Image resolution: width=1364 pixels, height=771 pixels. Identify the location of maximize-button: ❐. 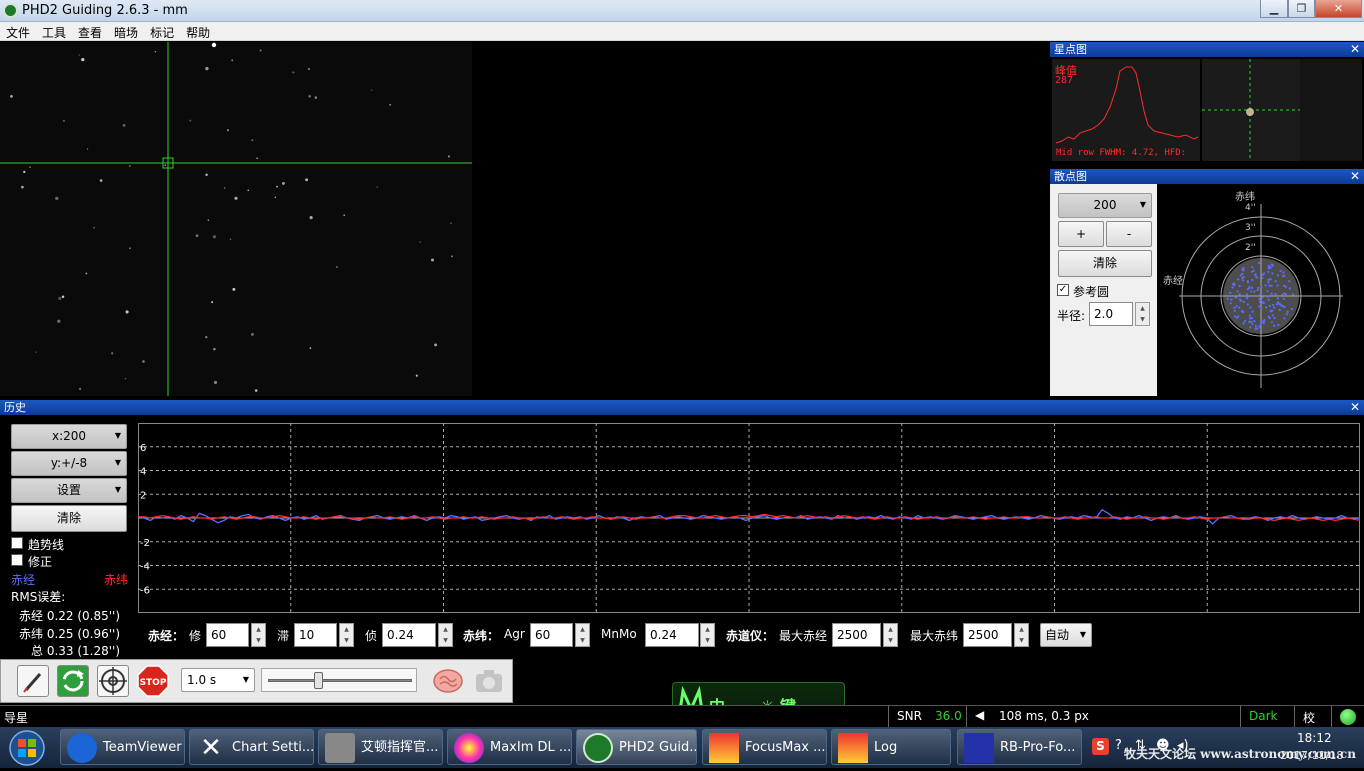
(1301, 9).